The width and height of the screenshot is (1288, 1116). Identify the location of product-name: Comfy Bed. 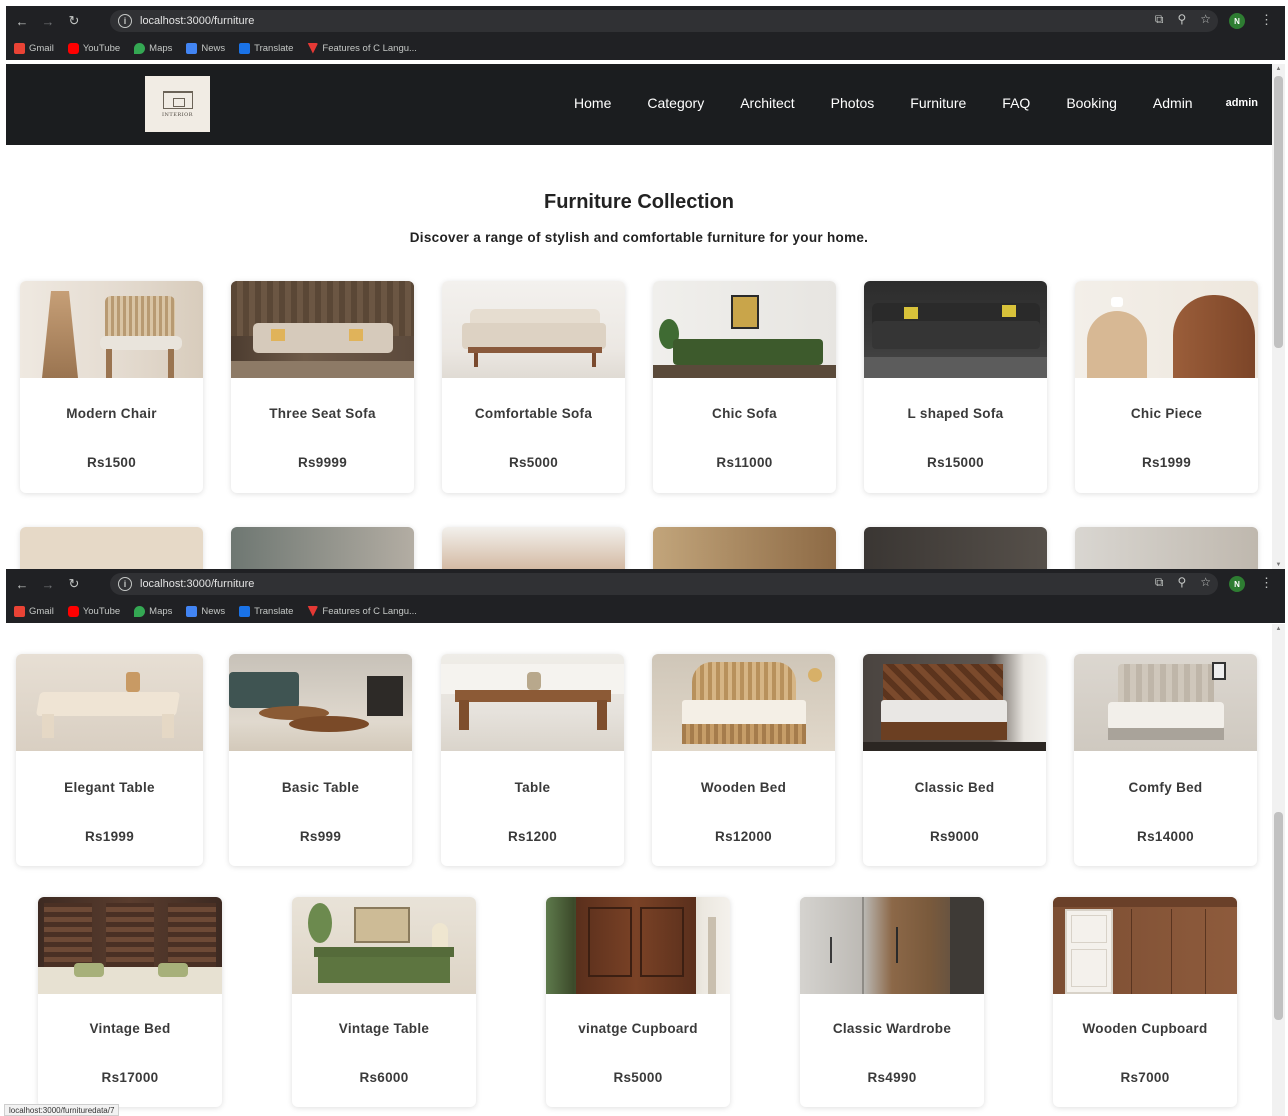
(1165, 787).